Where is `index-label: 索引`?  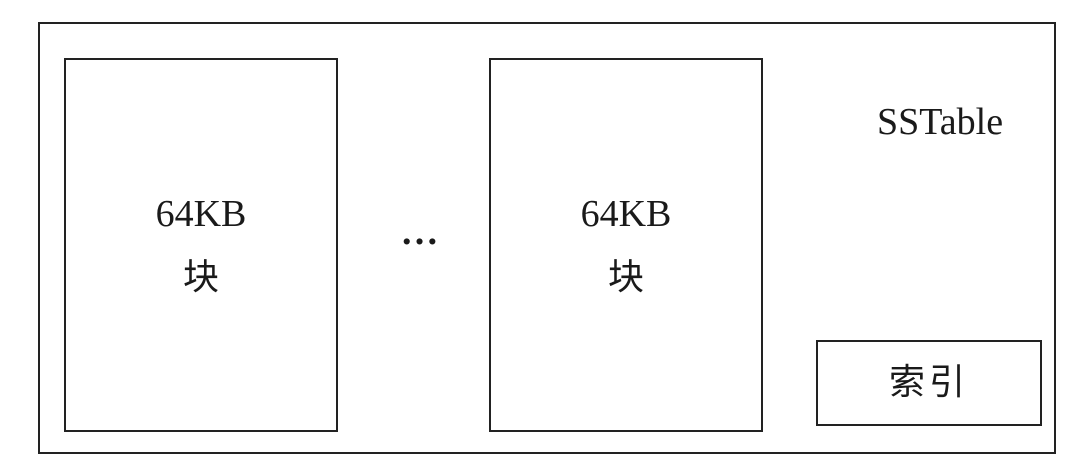
index-label: 索引 is located at coordinates (928, 382).